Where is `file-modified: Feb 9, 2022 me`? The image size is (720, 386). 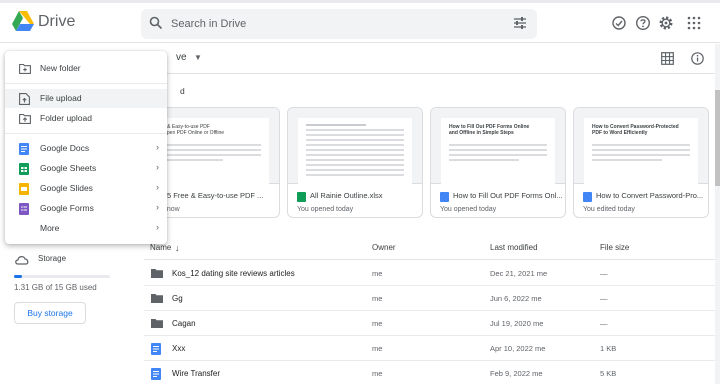
file-modified: Feb 9, 2022 me is located at coordinates (516, 373).